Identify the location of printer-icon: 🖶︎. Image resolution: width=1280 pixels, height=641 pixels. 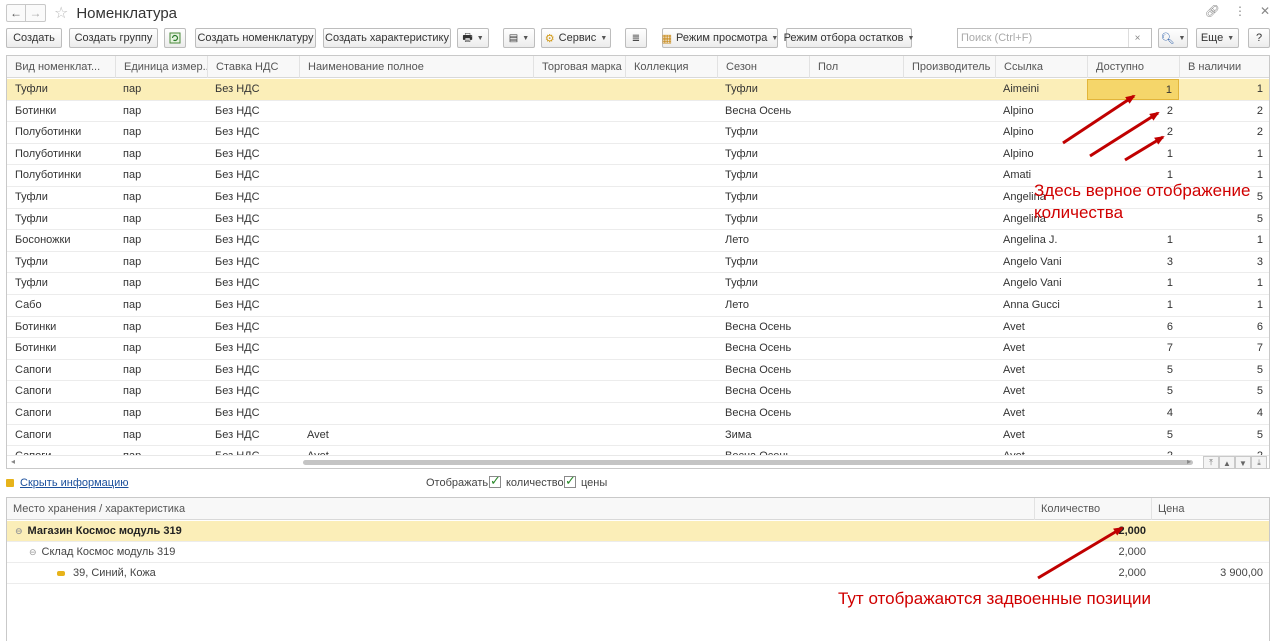
(467, 37).